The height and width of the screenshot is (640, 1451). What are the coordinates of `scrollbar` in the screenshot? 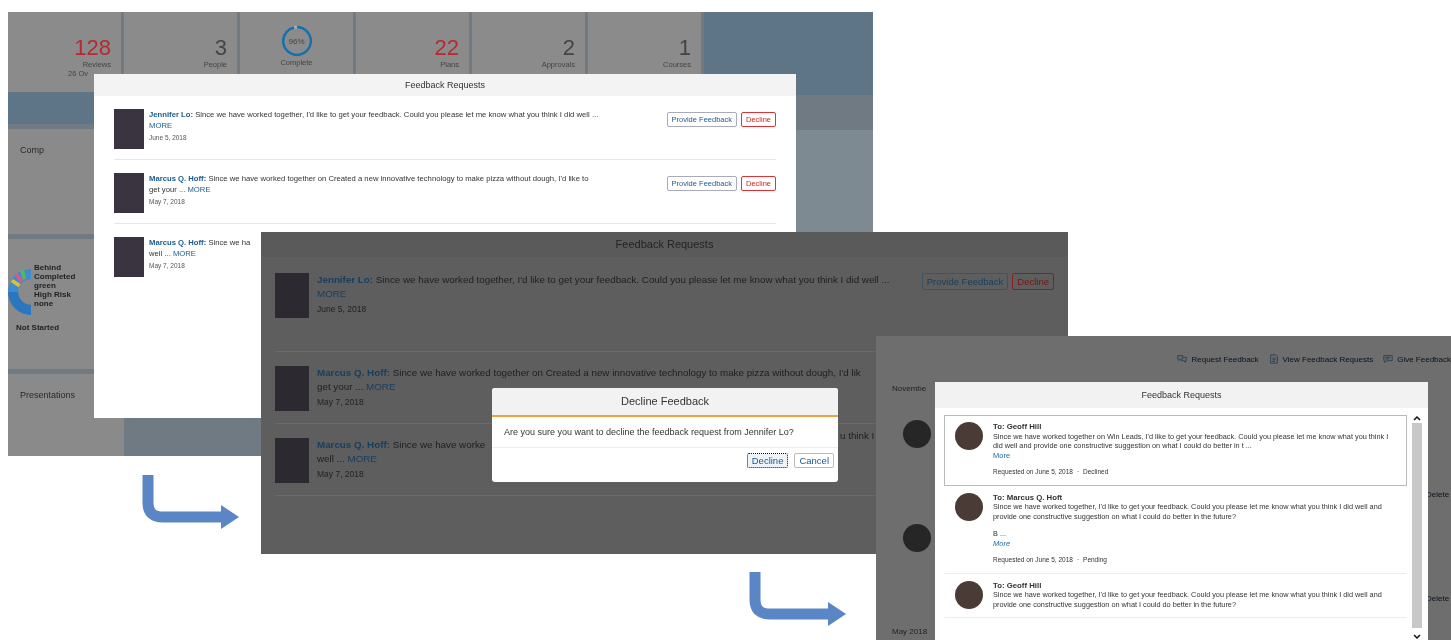 It's located at (1416, 527).